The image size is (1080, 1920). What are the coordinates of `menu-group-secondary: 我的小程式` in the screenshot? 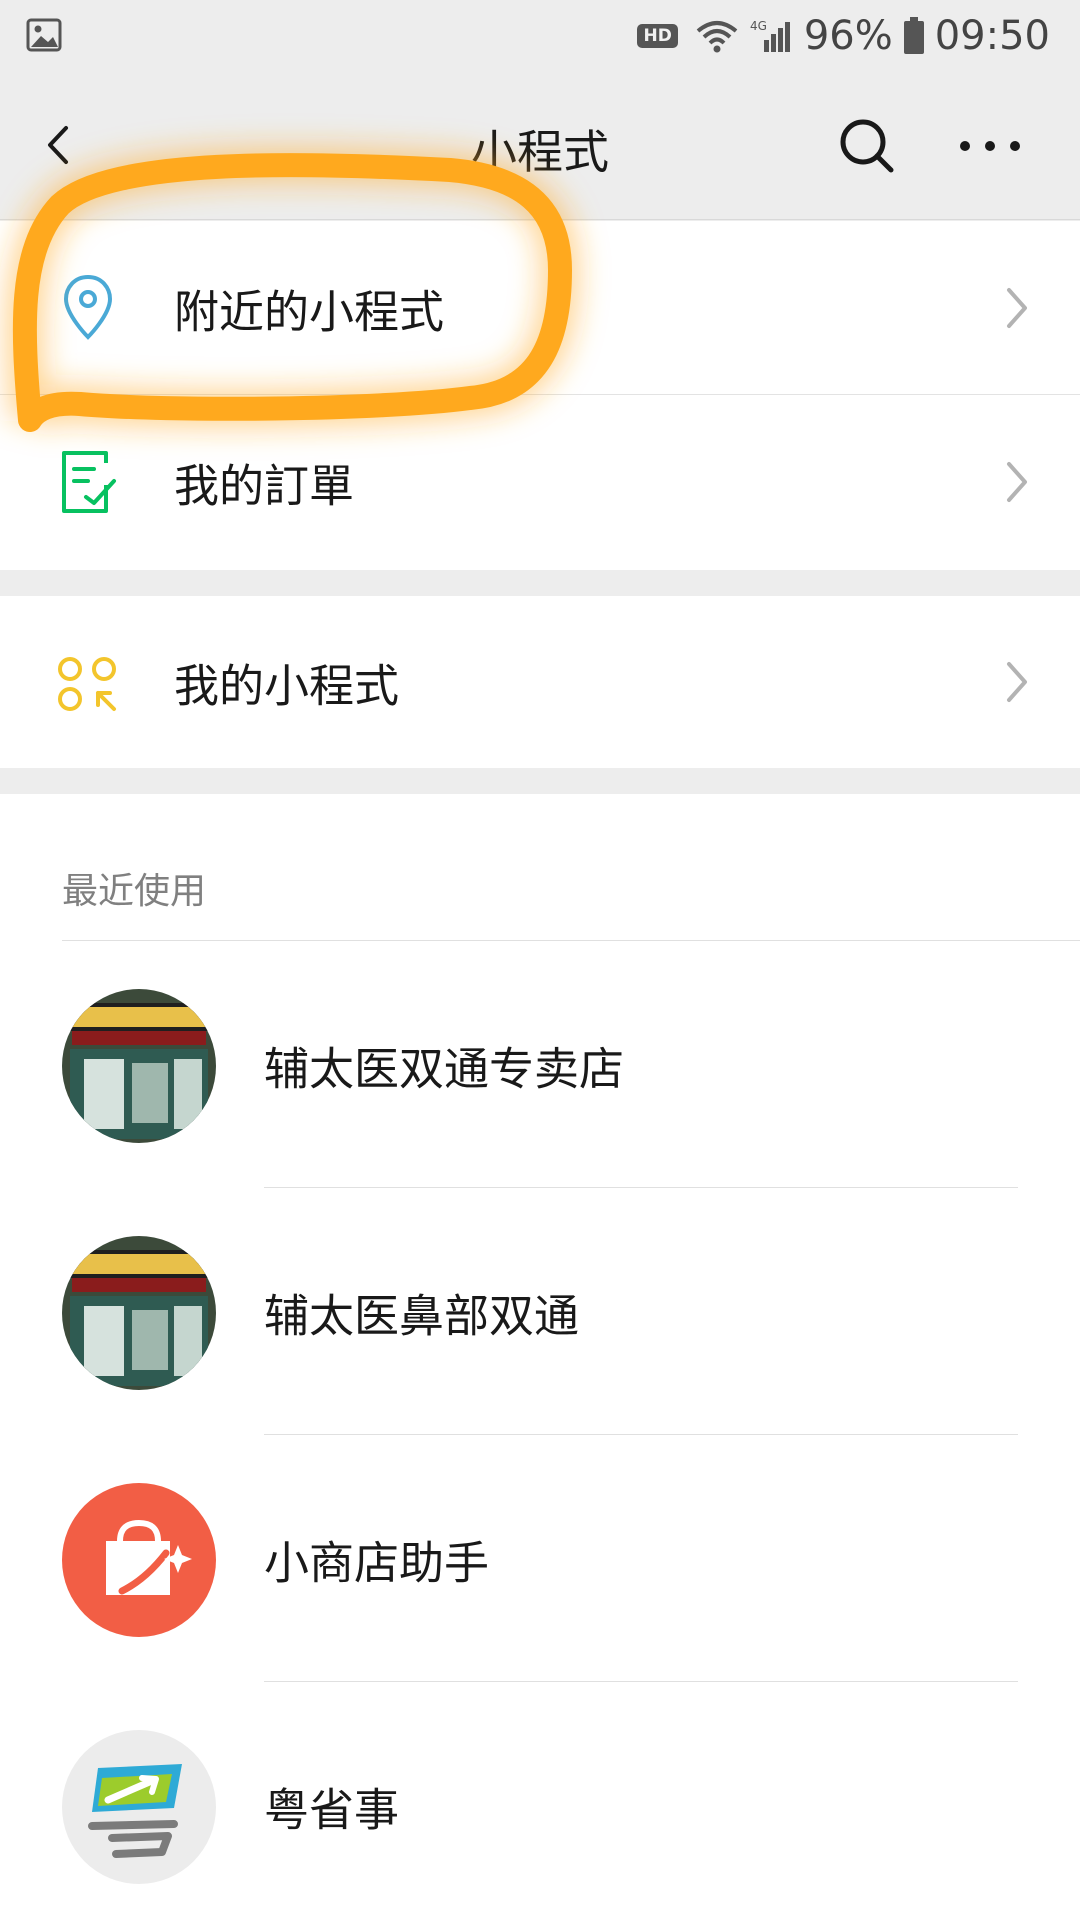 It's located at (540, 682).